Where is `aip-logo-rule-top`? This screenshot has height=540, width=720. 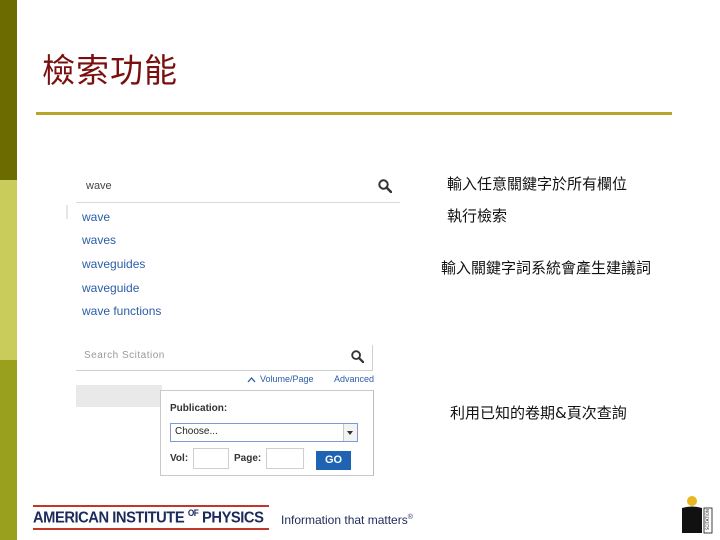
aip-logo-rule-top is located at coordinates (151, 506).